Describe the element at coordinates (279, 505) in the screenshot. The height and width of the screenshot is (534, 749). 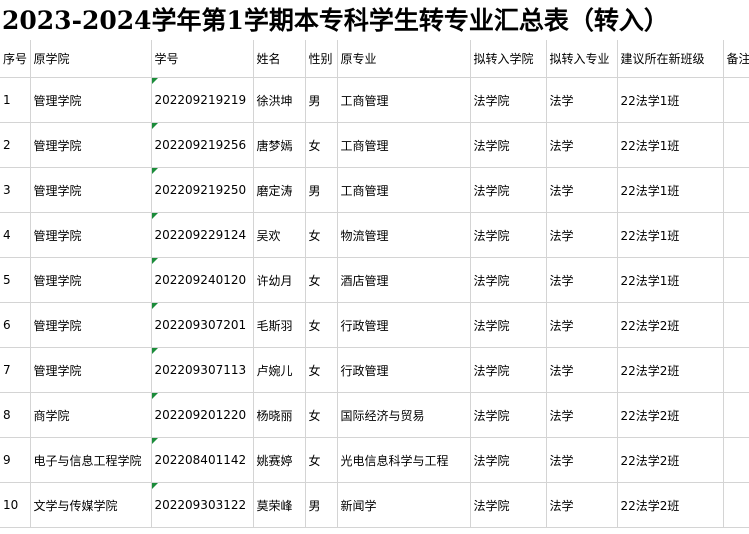
I see `name-cell: 莫荣峰` at that location.